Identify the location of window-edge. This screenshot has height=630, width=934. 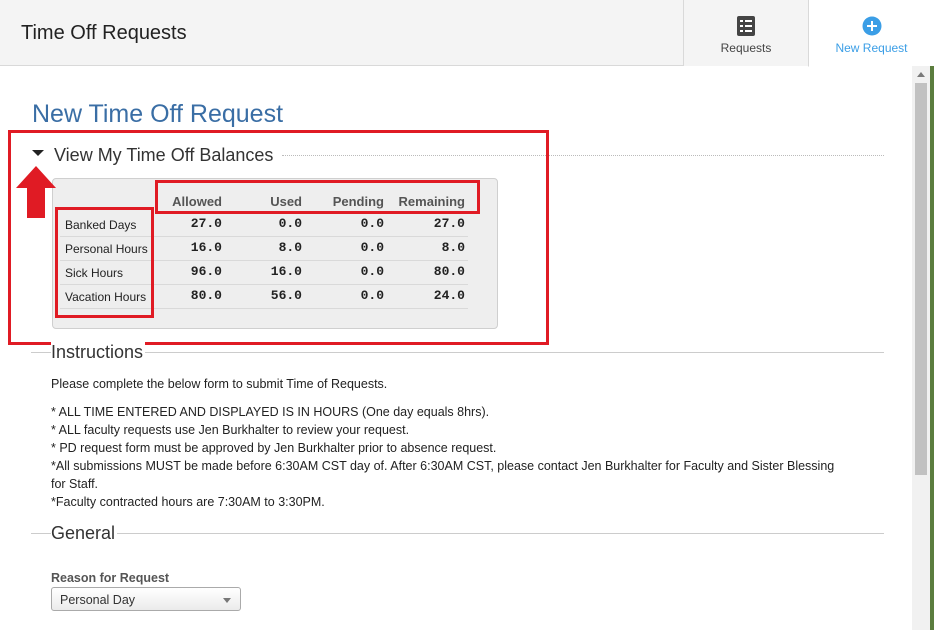
(932, 348).